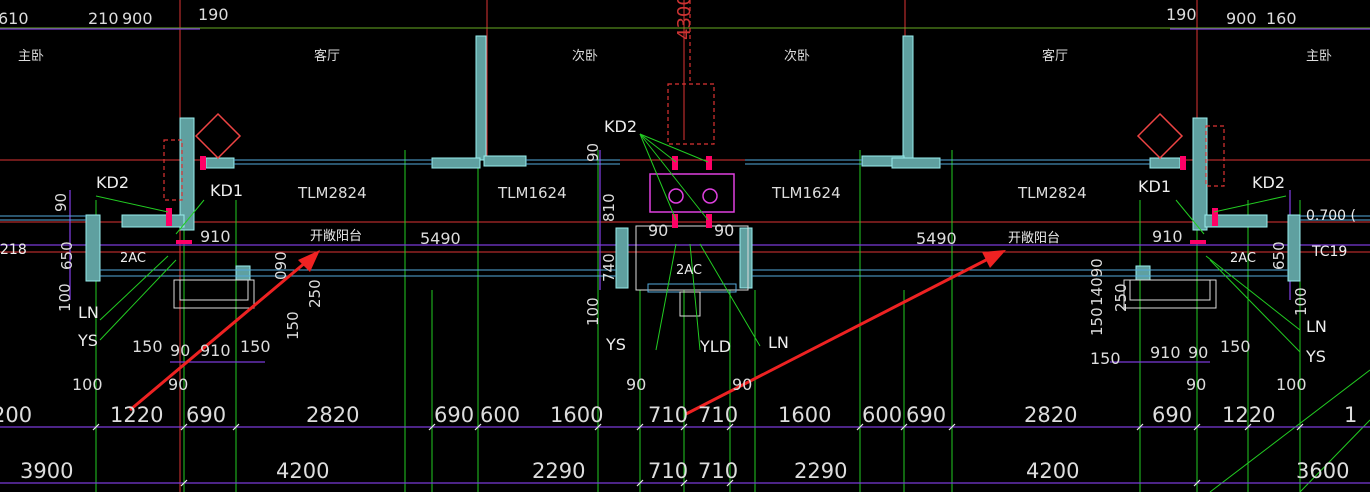 The height and width of the screenshot is (492, 1370). What do you see at coordinates (668, 415) in the screenshot?
I see `chain1-710-left: 710` at bounding box center [668, 415].